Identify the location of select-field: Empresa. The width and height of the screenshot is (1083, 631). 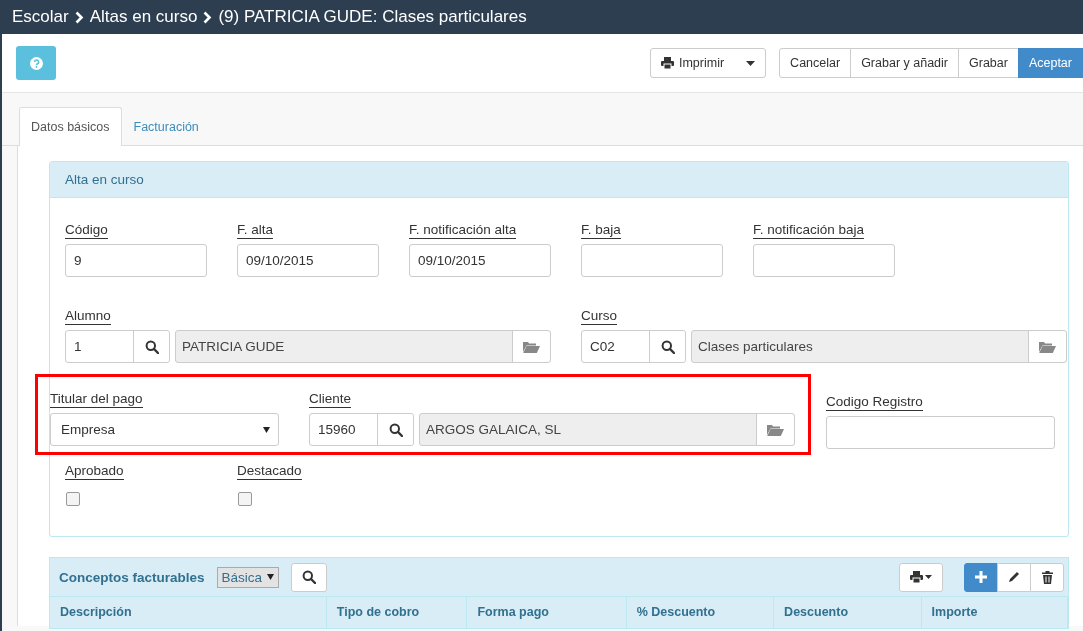
(164, 429).